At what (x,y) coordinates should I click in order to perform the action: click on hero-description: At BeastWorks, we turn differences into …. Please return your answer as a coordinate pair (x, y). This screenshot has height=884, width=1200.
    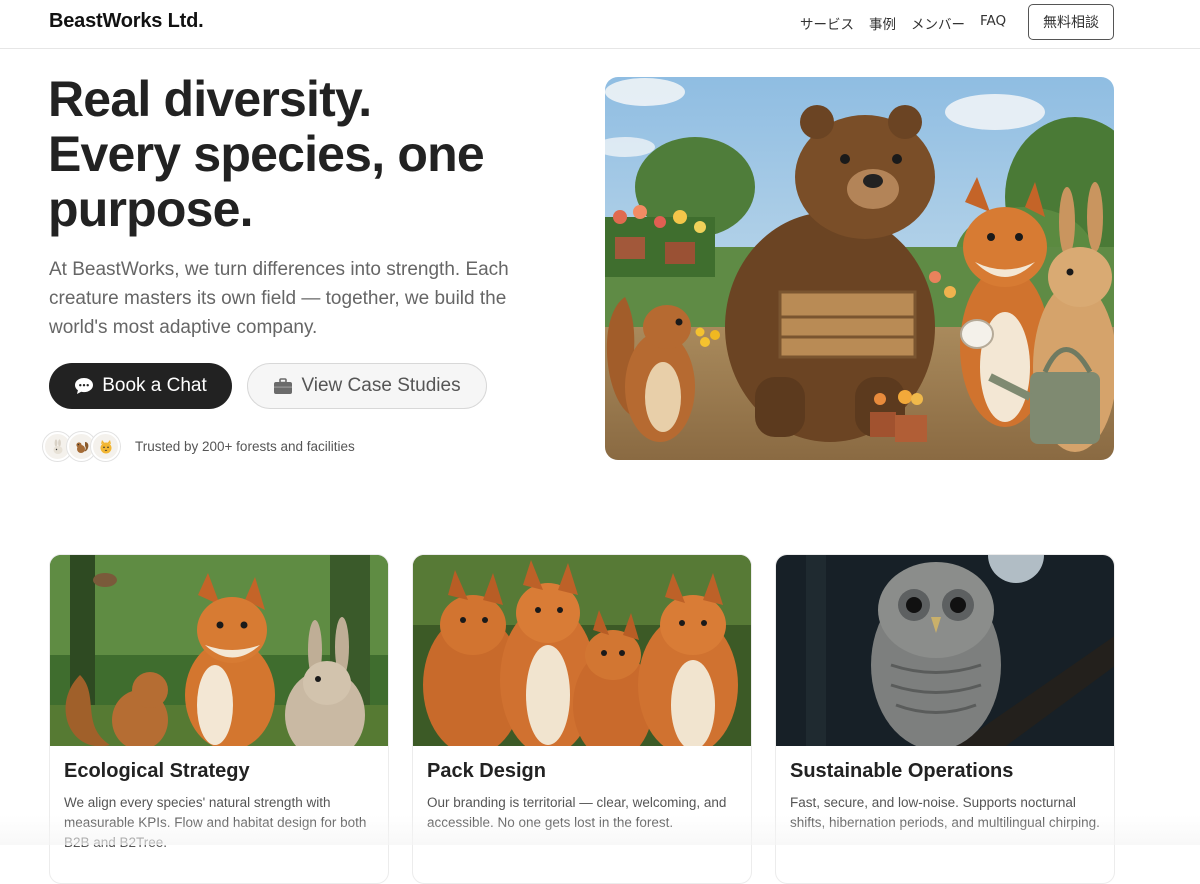
    Looking at the image, I should click on (279, 298).